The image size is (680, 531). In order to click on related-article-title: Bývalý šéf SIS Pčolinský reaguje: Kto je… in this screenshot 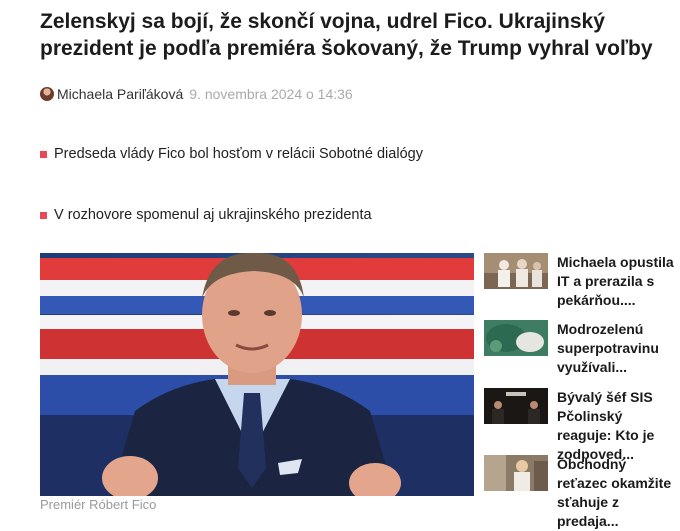, I will do `click(618, 426)`.